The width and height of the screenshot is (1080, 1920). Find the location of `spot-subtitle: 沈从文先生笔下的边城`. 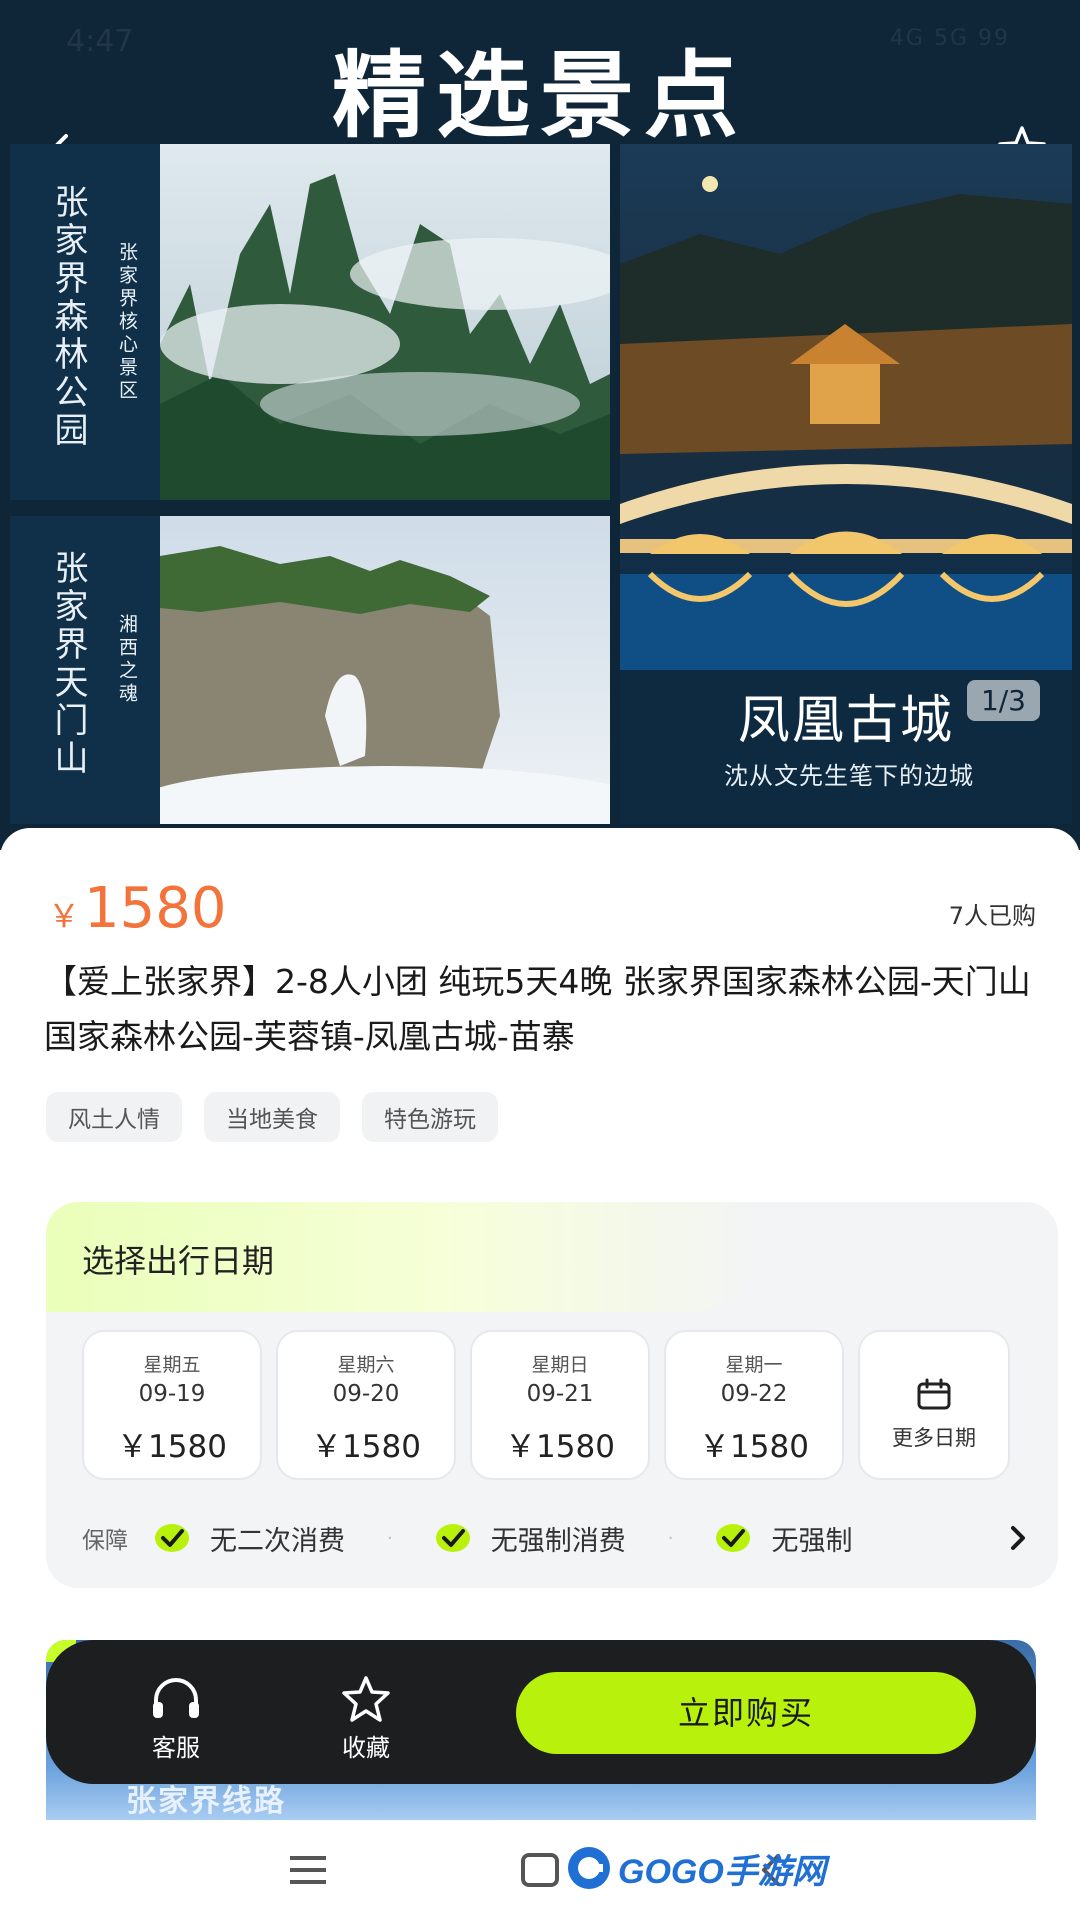

spot-subtitle: 沈从文先生笔下的边城 is located at coordinates (849, 776).